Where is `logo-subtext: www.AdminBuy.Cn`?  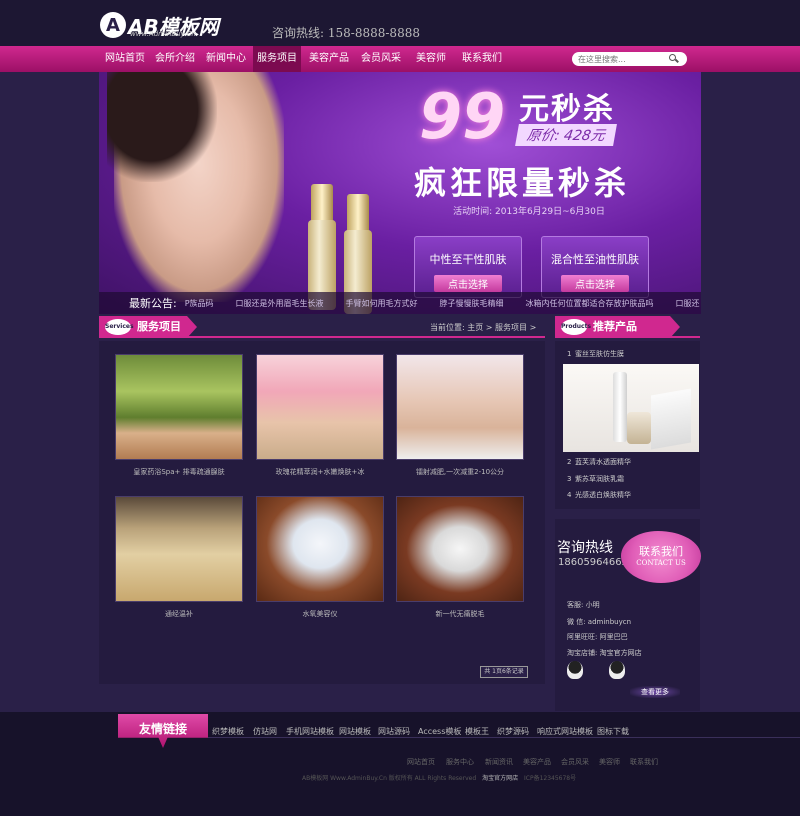 logo-subtext: www.AdminBuy.Cn is located at coordinates (163, 34).